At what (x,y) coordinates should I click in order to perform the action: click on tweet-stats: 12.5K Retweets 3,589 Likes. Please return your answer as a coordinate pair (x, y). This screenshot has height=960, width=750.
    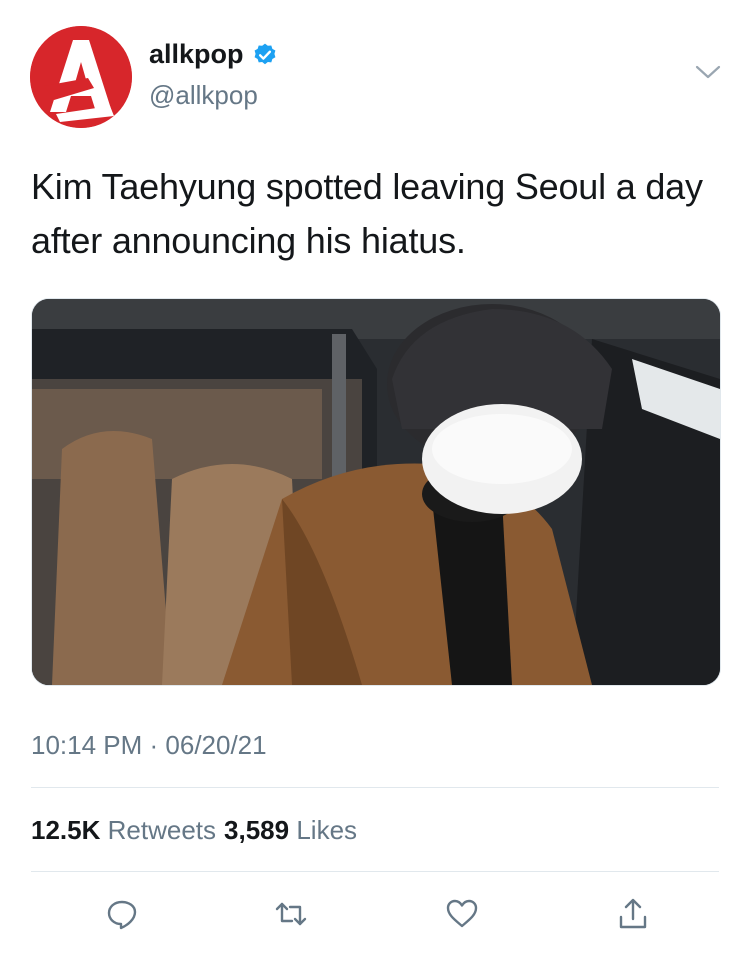
    Looking at the image, I should click on (194, 830).